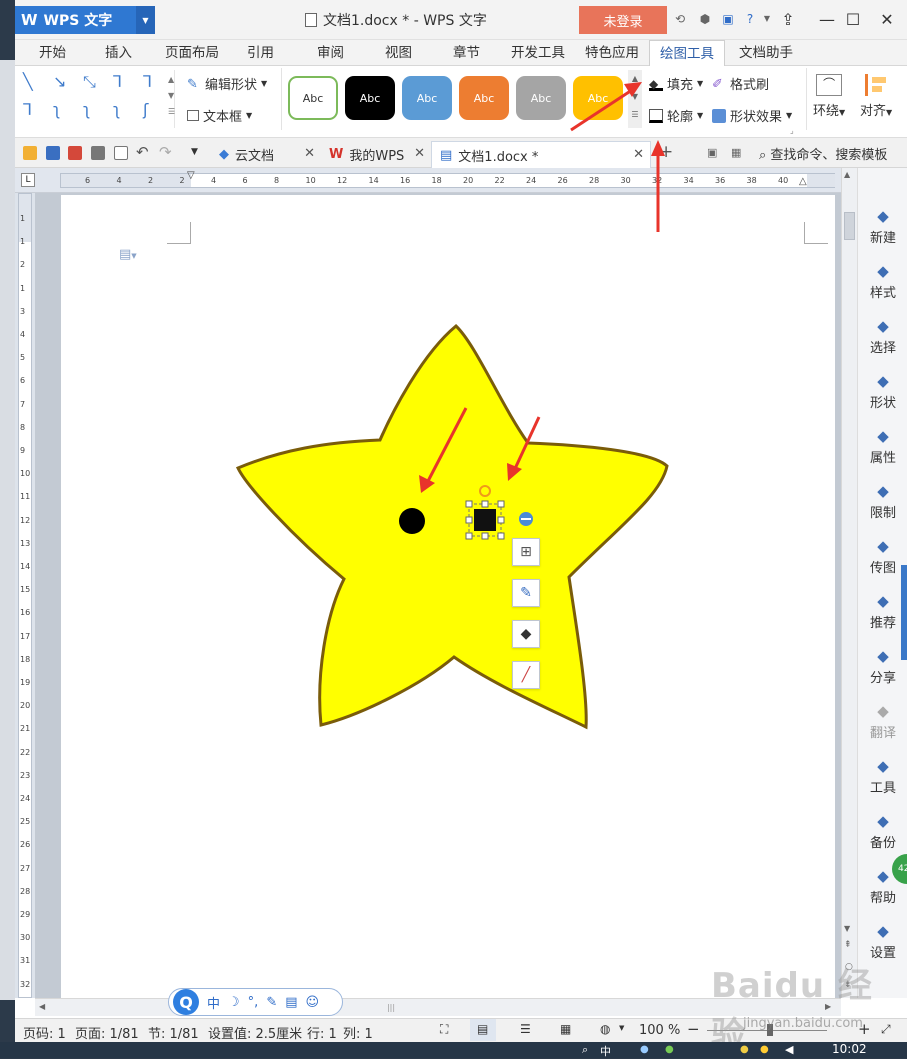 This screenshot has width=907, height=1059. What do you see at coordinates (75, 20) in the screenshot?
I see `app-menu-button: W WPS 文字` at bounding box center [75, 20].